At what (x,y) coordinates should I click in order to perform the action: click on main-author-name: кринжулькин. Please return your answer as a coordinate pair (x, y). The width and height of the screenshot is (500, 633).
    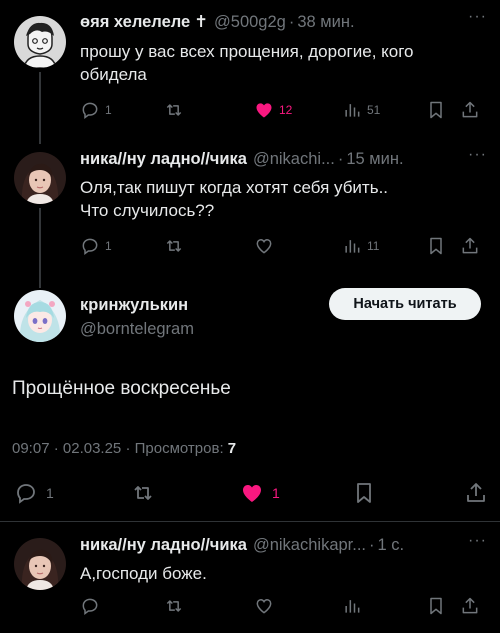
    Looking at the image, I should click on (134, 305).